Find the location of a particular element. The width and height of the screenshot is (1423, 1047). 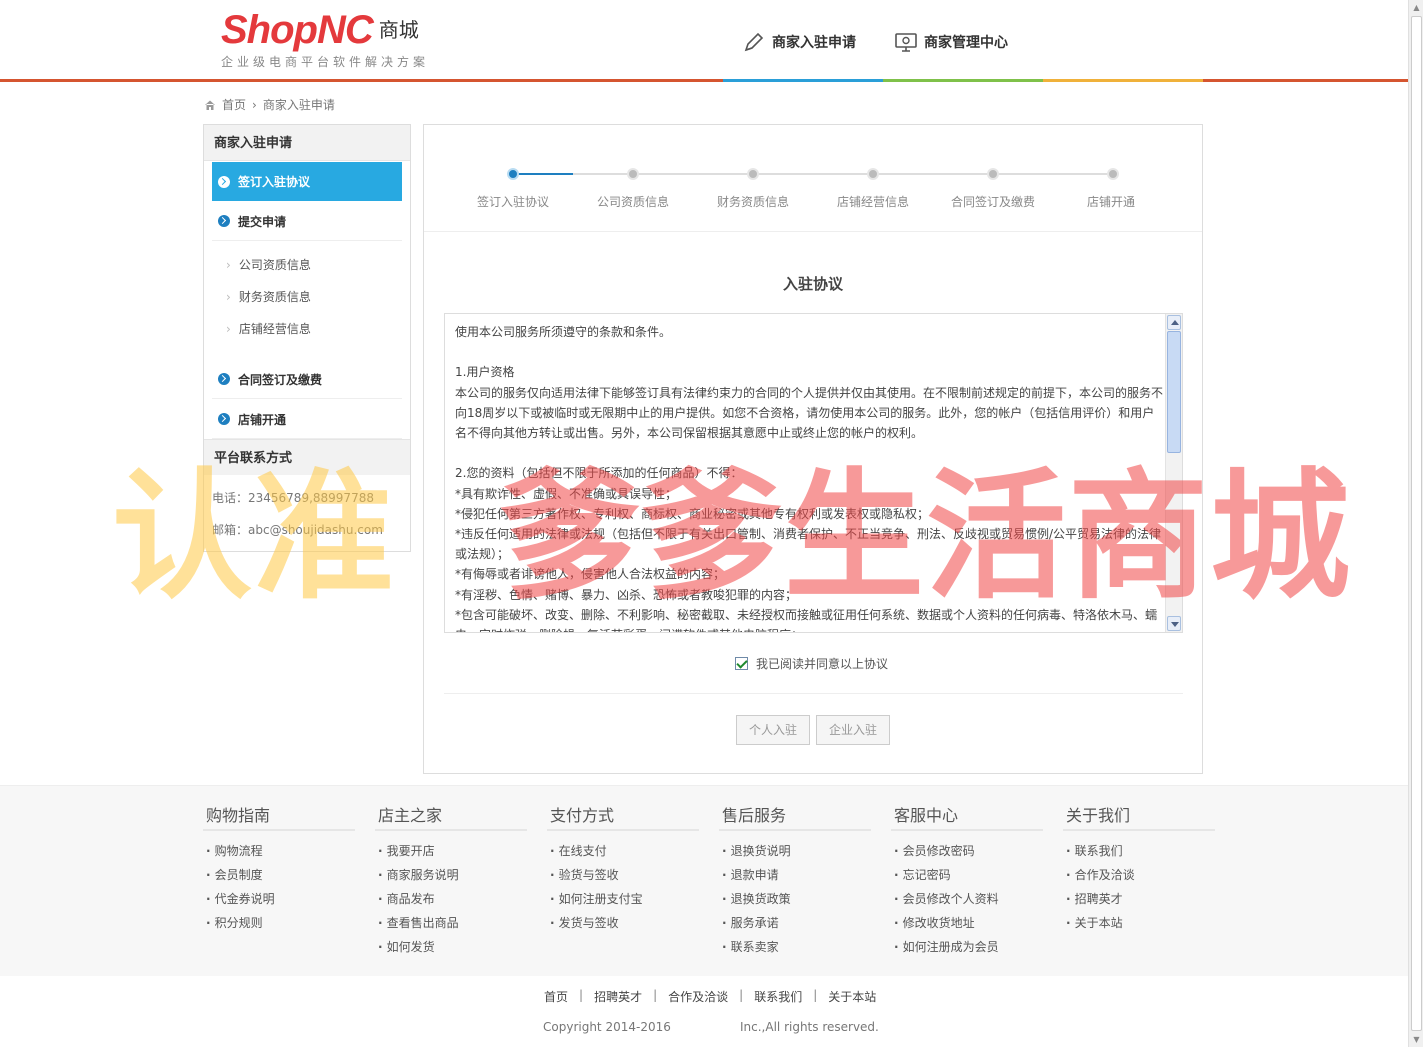

footer-link: 退换货说明 is located at coordinates (796, 851).